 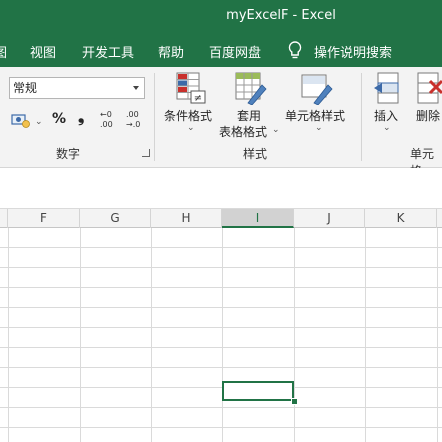 What do you see at coordinates (329, 218) in the screenshot?
I see `column-header-j: J` at bounding box center [329, 218].